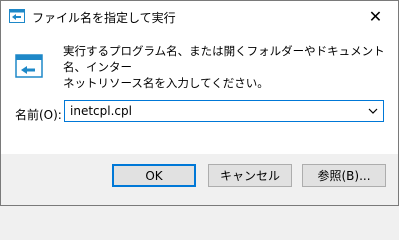 Image resolution: width=399 pixels, height=240 pixels. Describe the element at coordinates (17, 16) in the screenshot. I see `run-app-icon` at that location.